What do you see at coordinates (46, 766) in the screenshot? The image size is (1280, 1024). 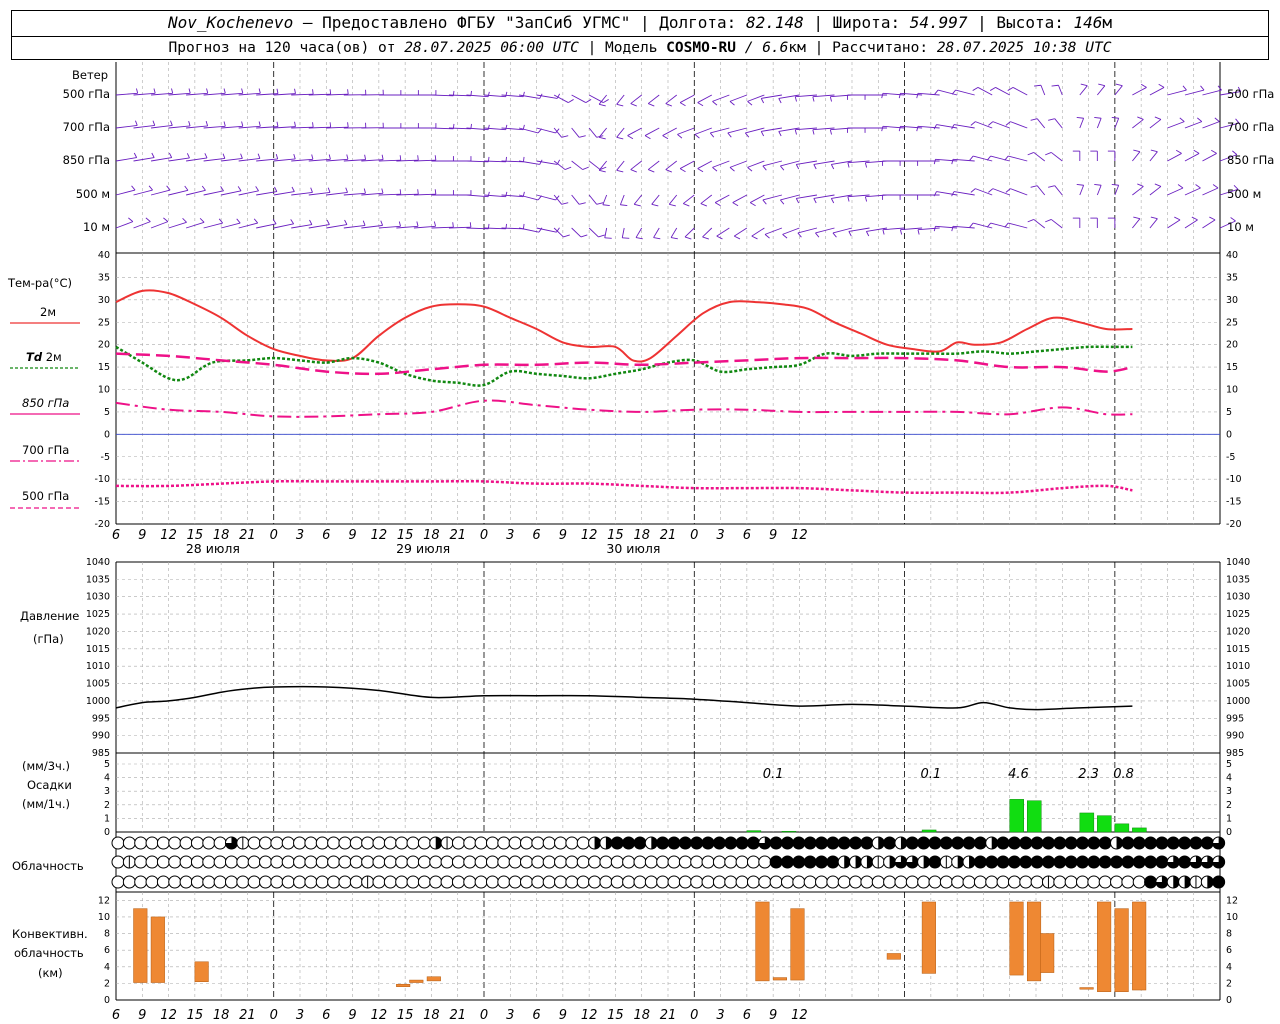 I see `precip-unit-3h: (мм/3ч.)` at bounding box center [46, 766].